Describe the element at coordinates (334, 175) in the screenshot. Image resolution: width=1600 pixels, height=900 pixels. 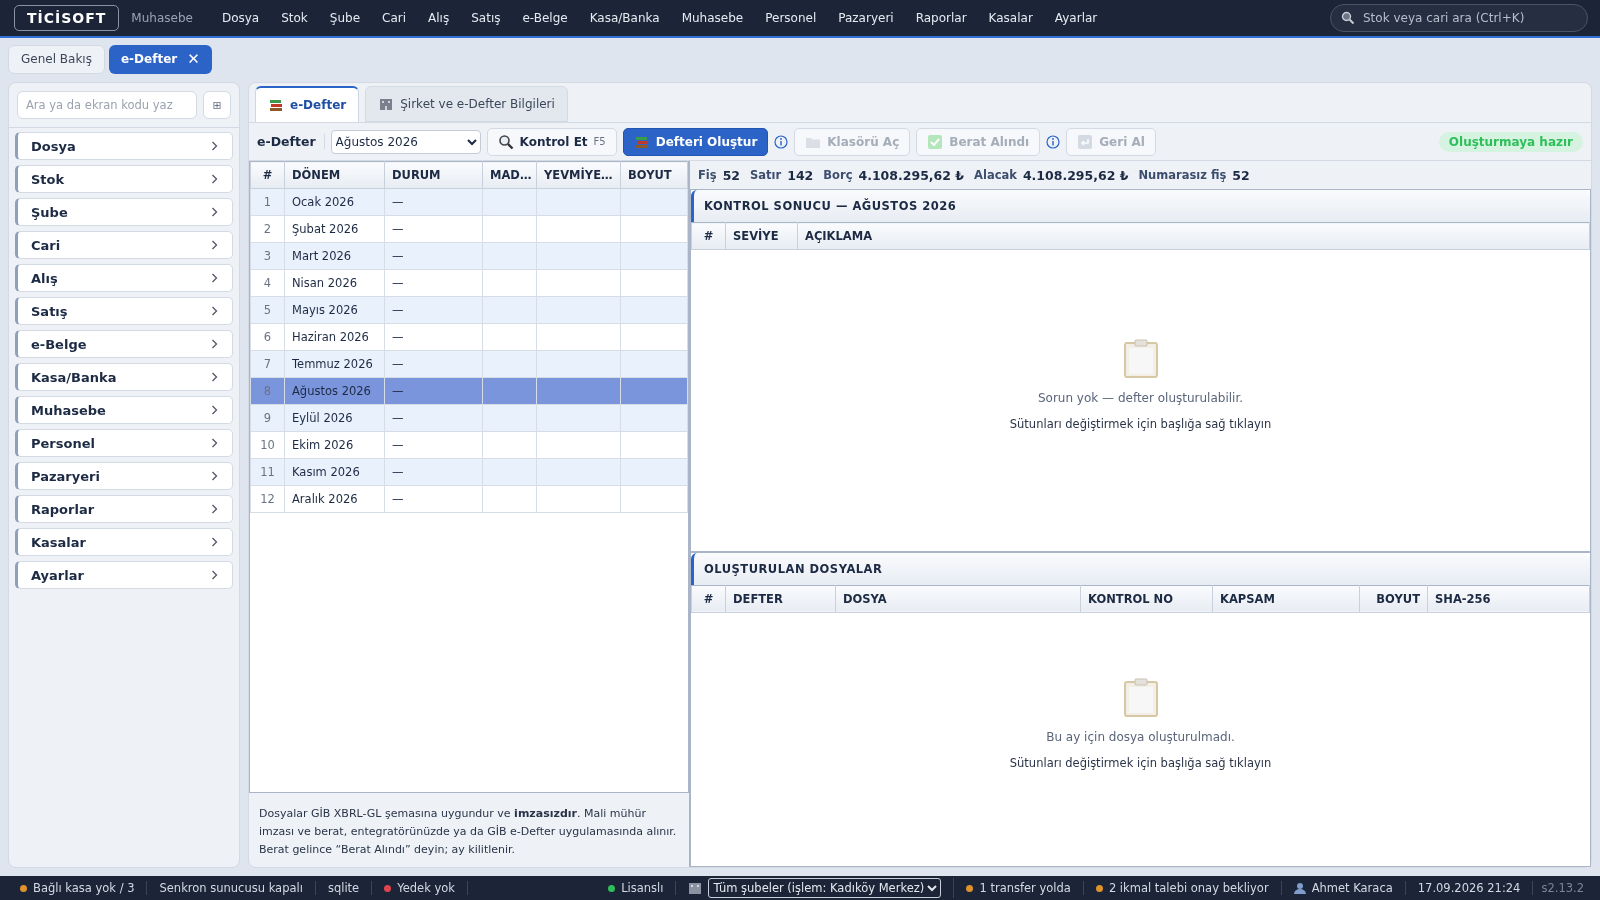
I see `column-header: DÖNEM` at that location.